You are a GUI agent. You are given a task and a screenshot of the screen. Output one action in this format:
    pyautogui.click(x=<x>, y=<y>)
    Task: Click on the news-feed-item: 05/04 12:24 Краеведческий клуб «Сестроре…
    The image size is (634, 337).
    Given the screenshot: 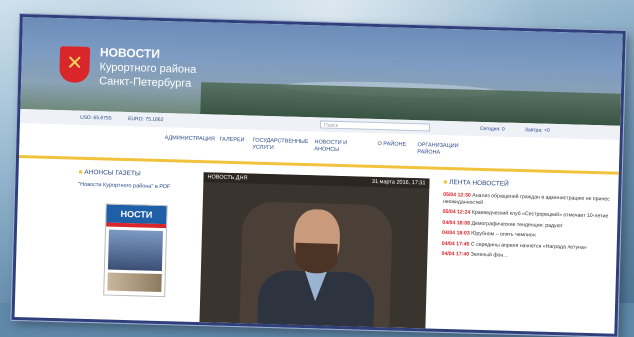 What is the action you would take?
    pyautogui.click(x=528, y=214)
    